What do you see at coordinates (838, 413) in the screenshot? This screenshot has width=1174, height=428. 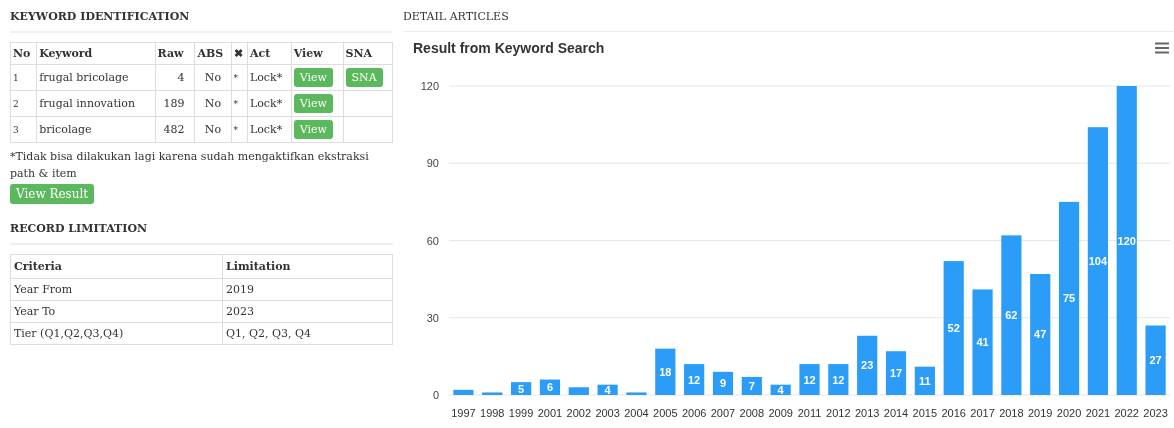 I see `axis-tick-label: 2012` at bounding box center [838, 413].